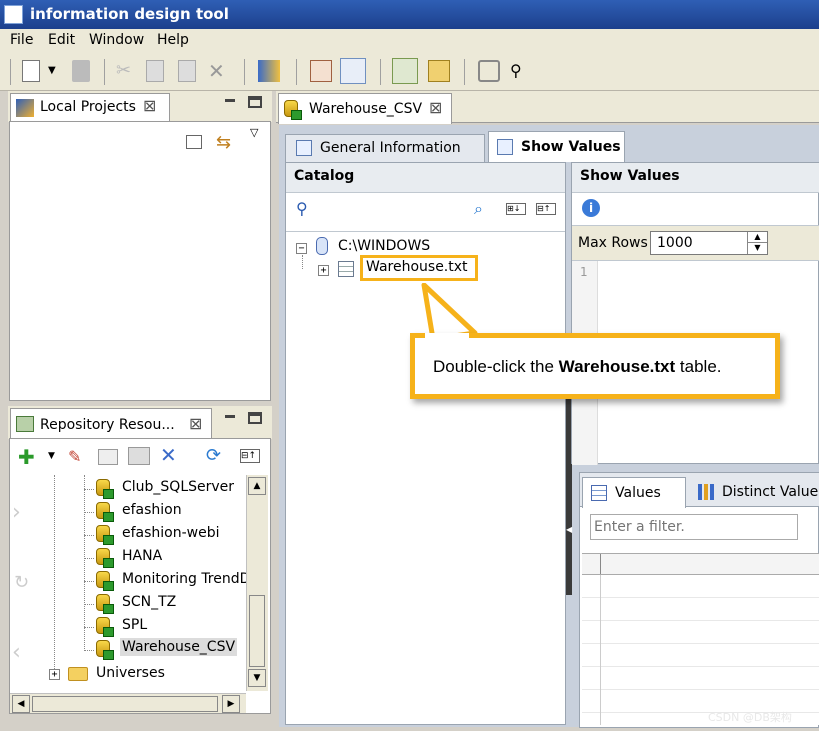  Describe the element at coordinates (184, 579) in the screenshot. I see `tree-item-monitoring: Monitoring TrendDl` at that location.